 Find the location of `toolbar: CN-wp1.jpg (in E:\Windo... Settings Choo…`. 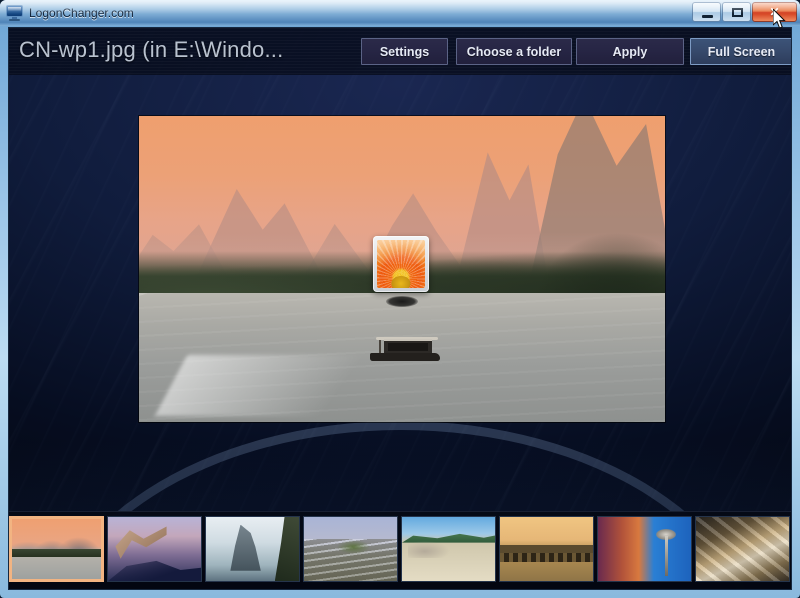

toolbar: CN-wp1.jpg (in E:\Windo... Settings Choo… is located at coordinates (400, 51).